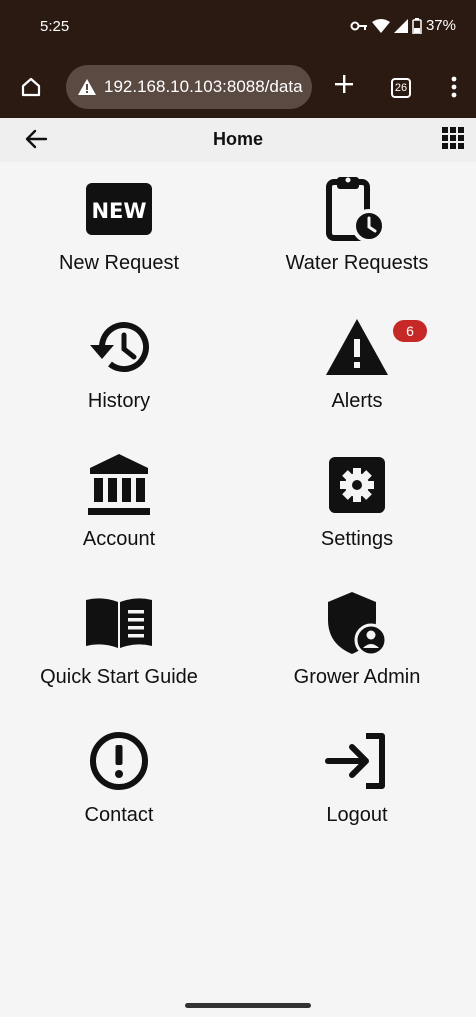 The width and height of the screenshot is (476, 1017). Describe the element at coordinates (248, 1005) in the screenshot. I see `gesture-navigation-bar` at that location.